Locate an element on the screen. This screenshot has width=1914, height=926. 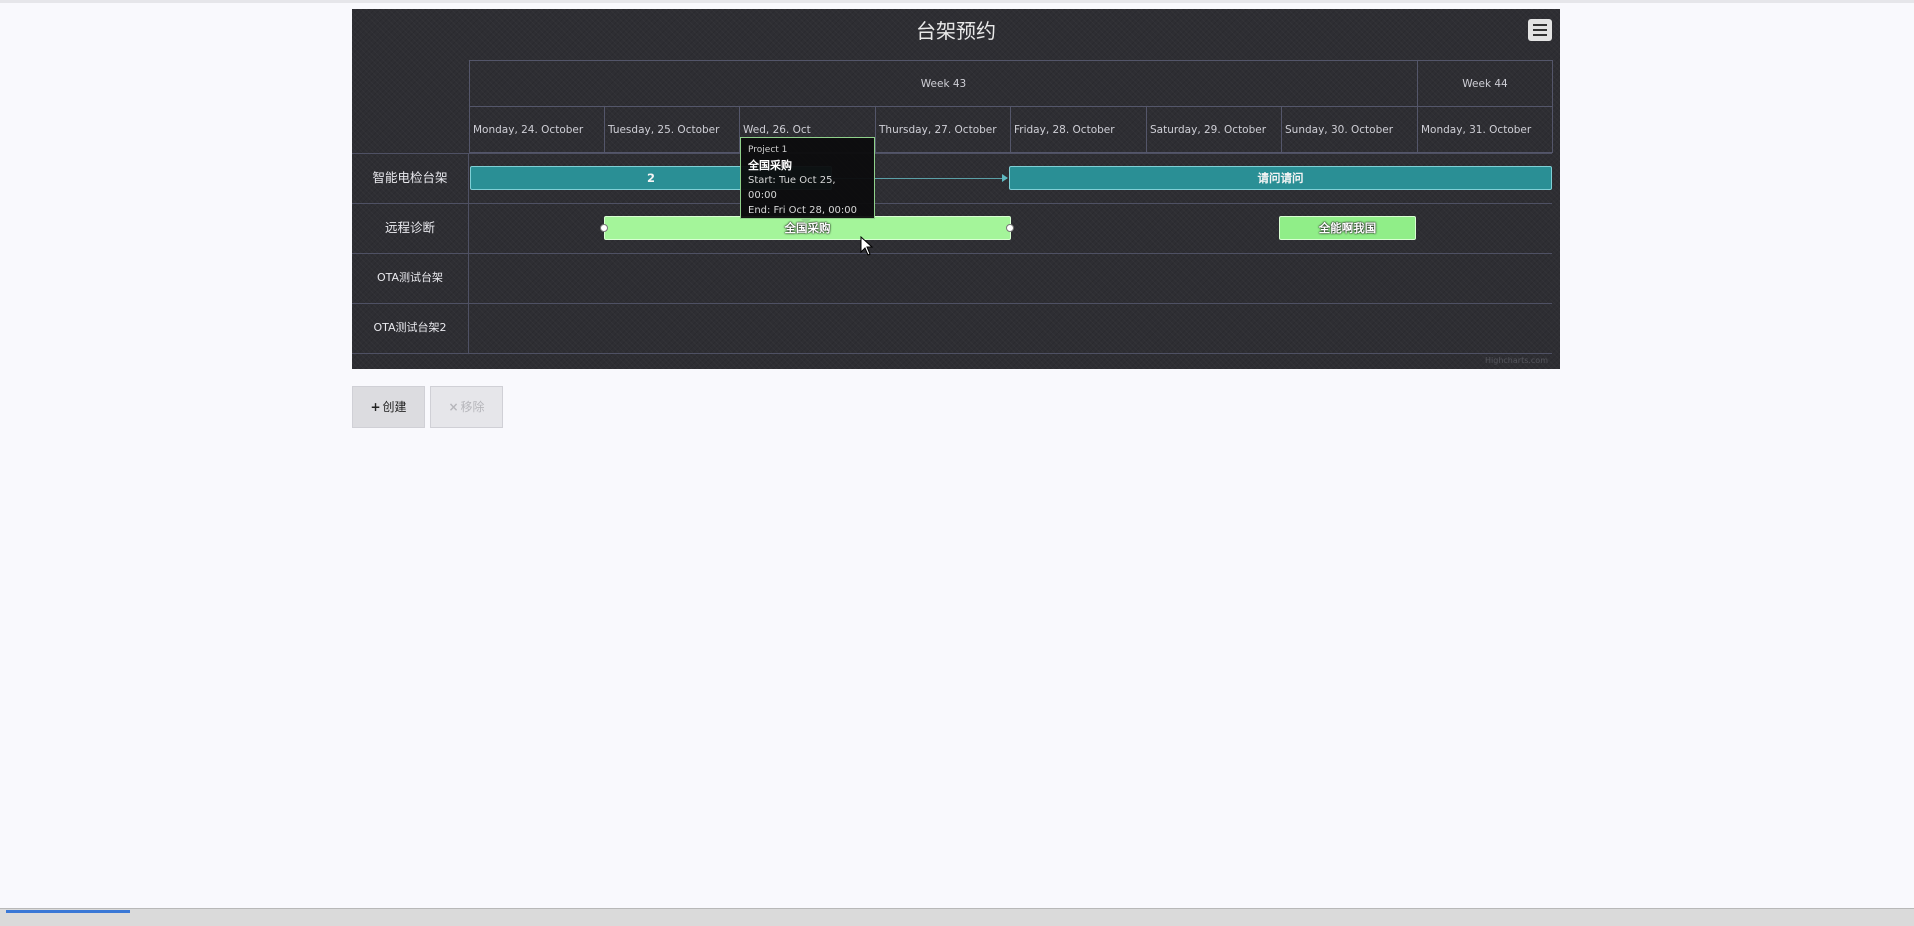
task-bar: 全能啊我国 is located at coordinates (1347, 228).